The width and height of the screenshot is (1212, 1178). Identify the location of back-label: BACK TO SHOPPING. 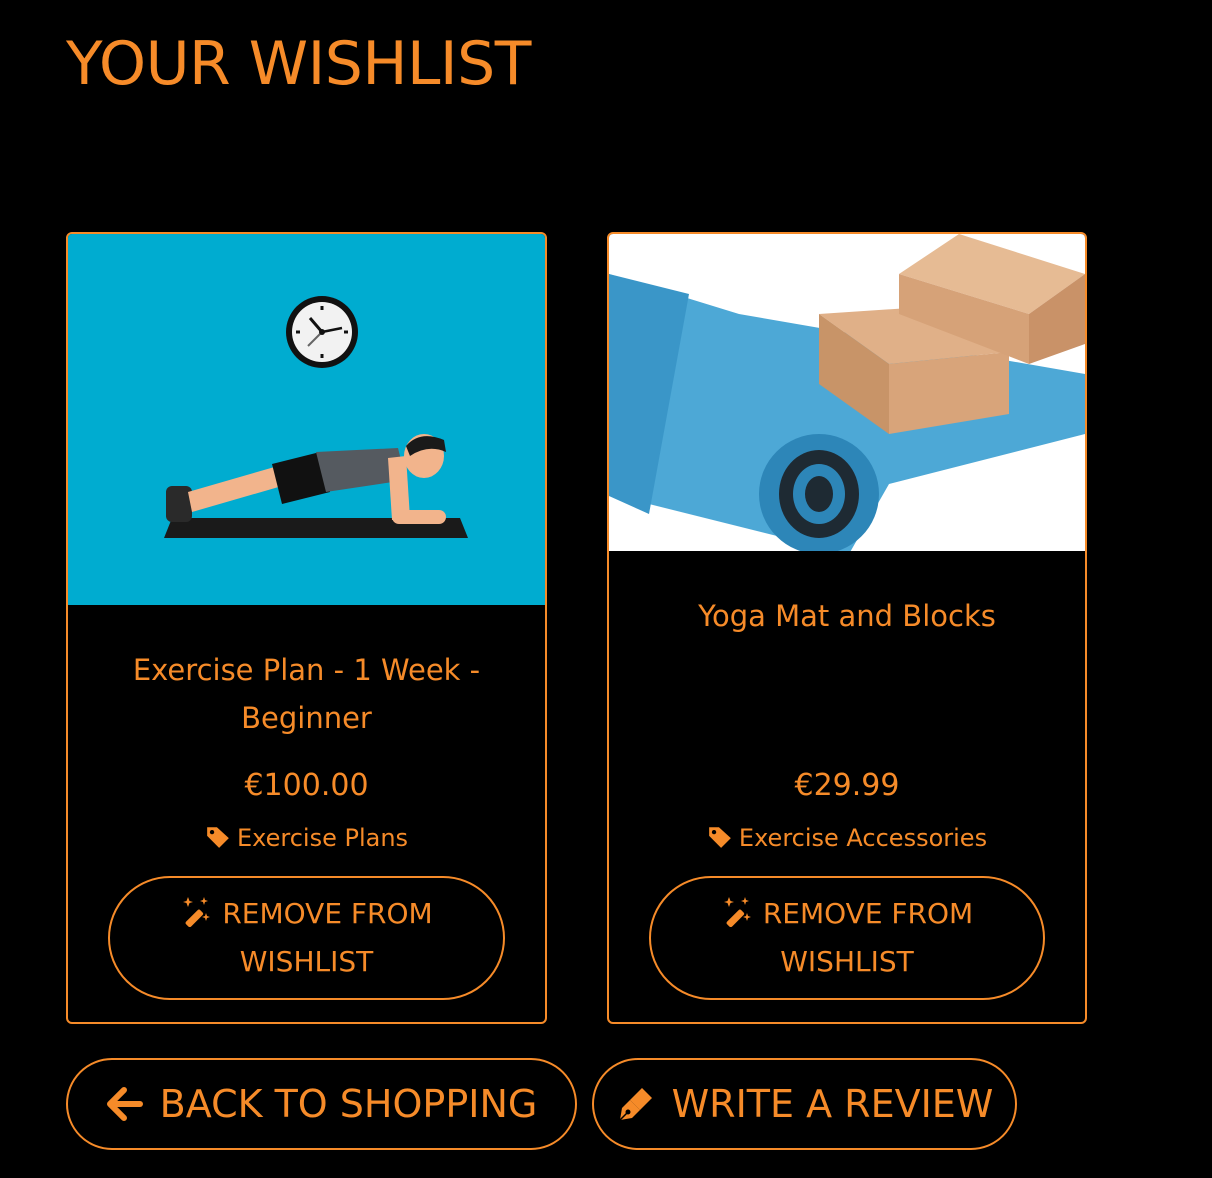
(348, 1104).